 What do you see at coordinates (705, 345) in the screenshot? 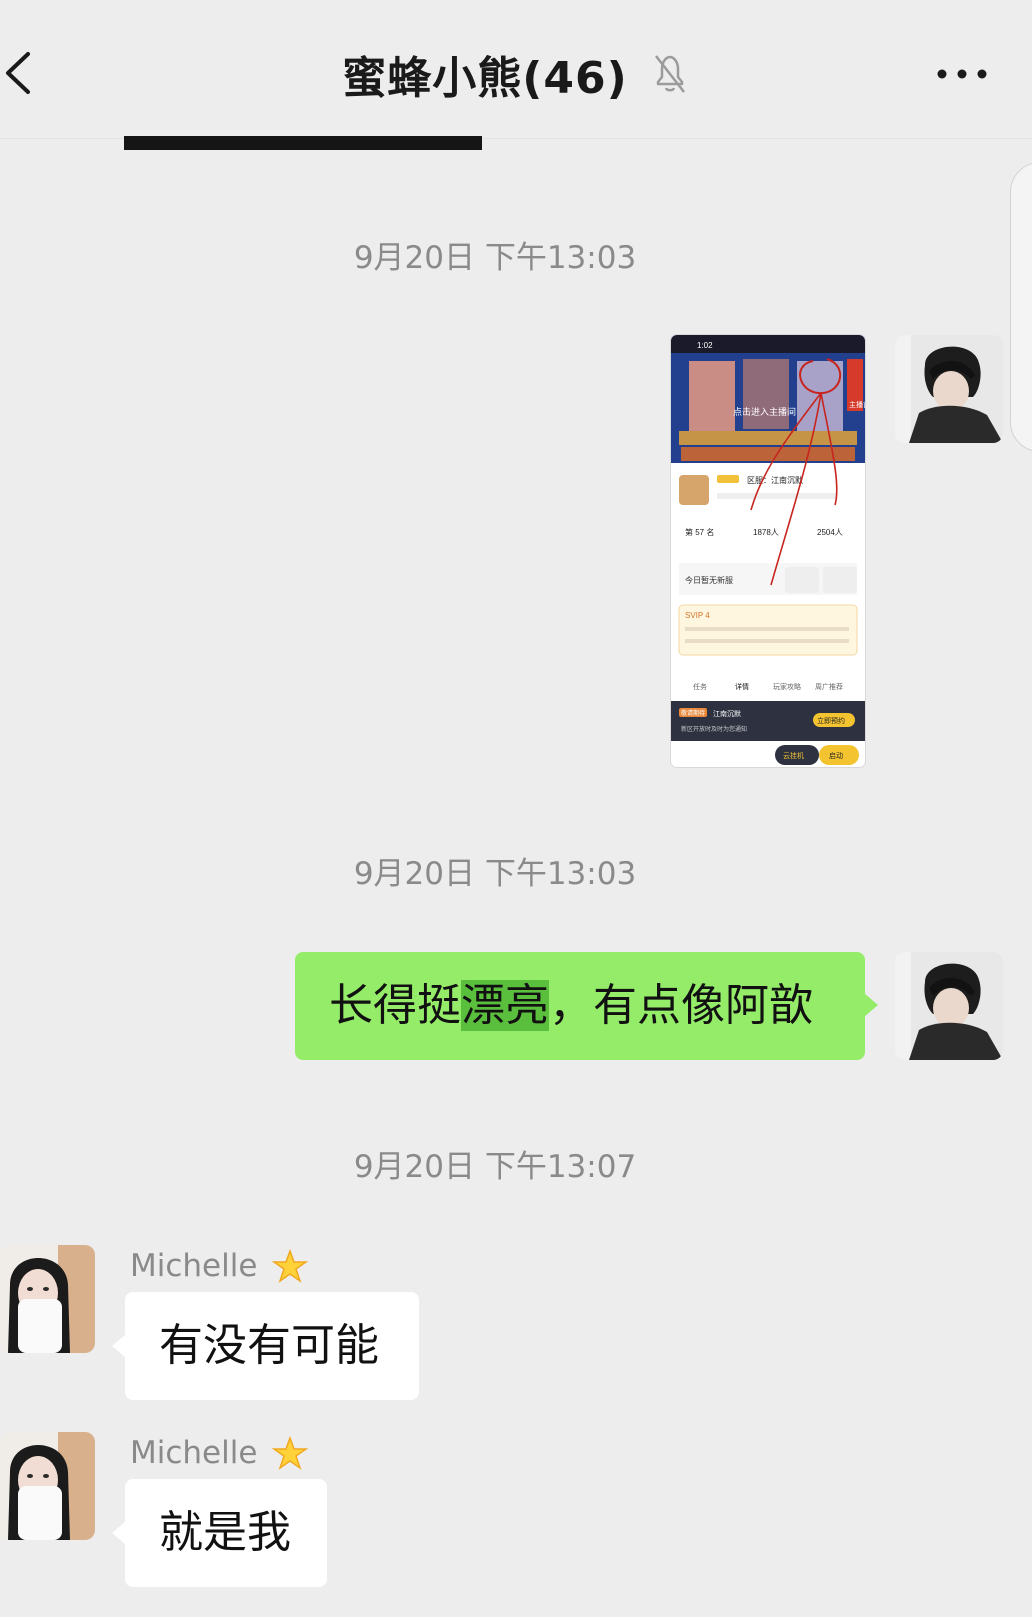
I see `status-time: 1:02` at bounding box center [705, 345].